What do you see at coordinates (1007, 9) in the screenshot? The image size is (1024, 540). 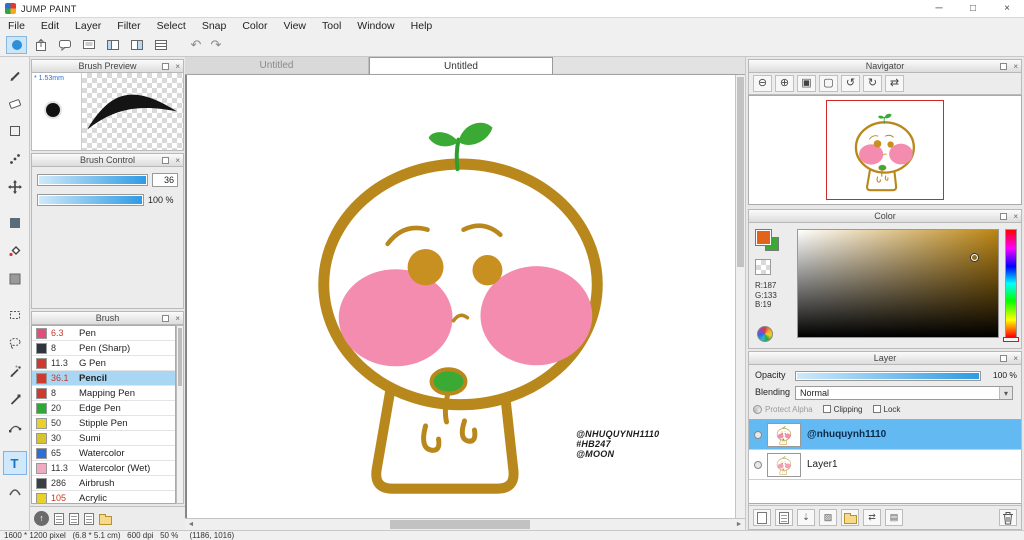 I see `close-button: ×` at bounding box center [1007, 9].